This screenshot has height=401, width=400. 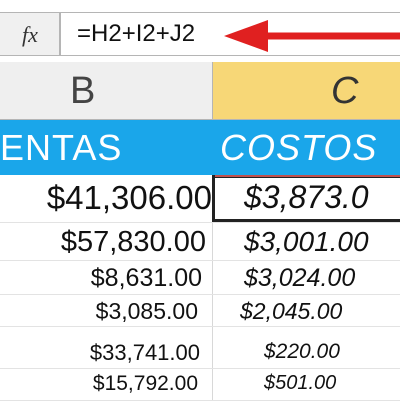 What do you see at coordinates (129, 198) in the screenshot?
I see `ventas-cell: $41,306.00` at bounding box center [129, 198].